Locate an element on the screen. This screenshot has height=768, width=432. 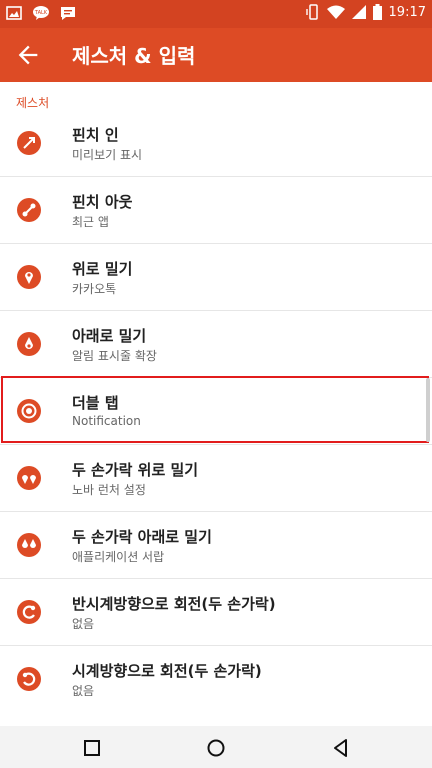
pinch-out-icon is located at coordinates (29, 210).